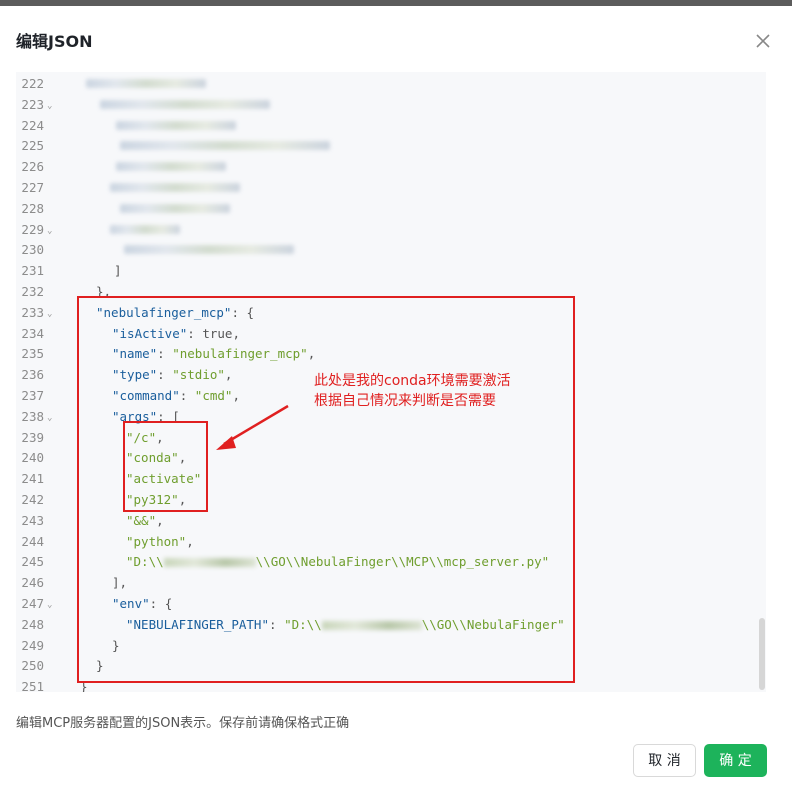 This screenshot has height=794, width=792. I want to click on code-text: "&&",, so click(145, 520).